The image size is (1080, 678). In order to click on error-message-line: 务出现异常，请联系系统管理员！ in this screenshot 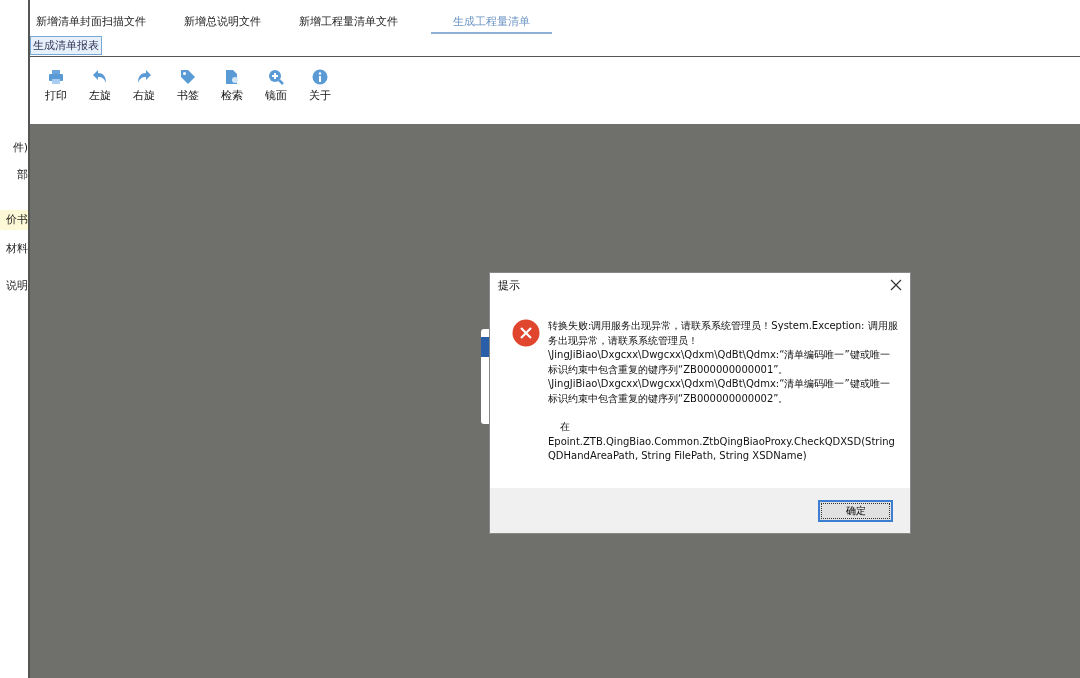, I will do `click(623, 340)`.